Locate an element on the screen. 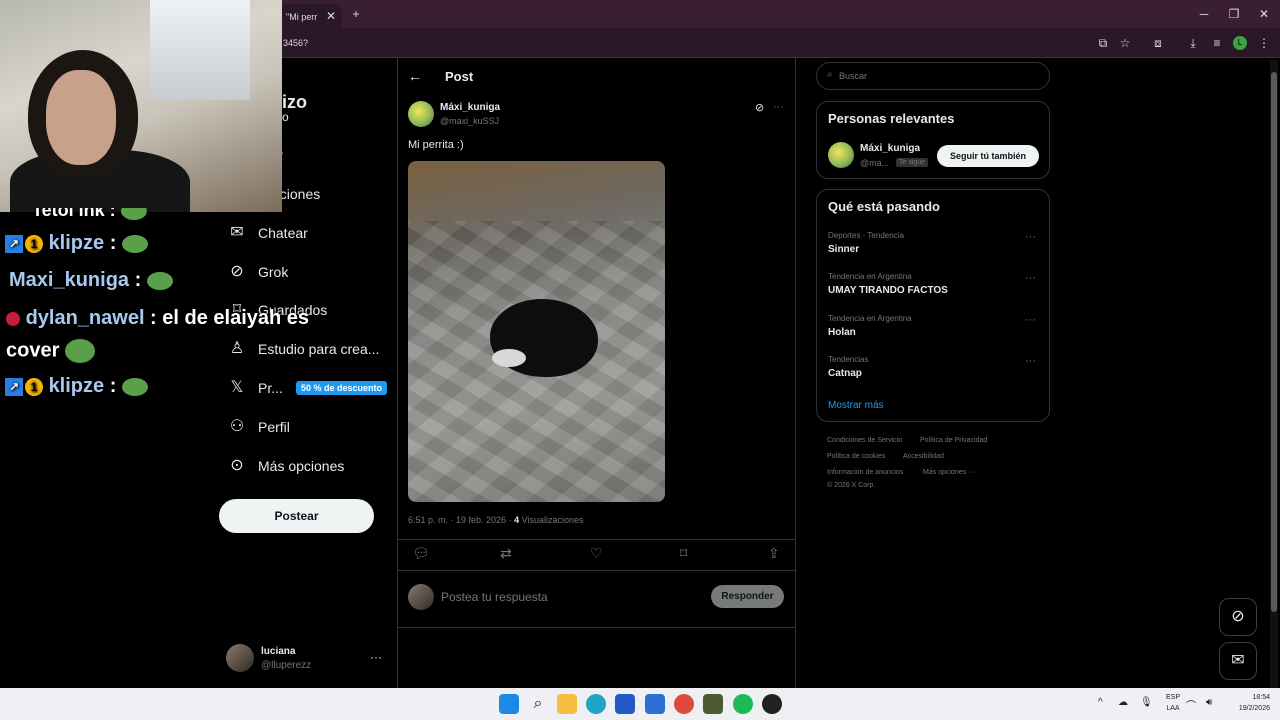  follows-you-badge: Te sigue is located at coordinates (912, 162).